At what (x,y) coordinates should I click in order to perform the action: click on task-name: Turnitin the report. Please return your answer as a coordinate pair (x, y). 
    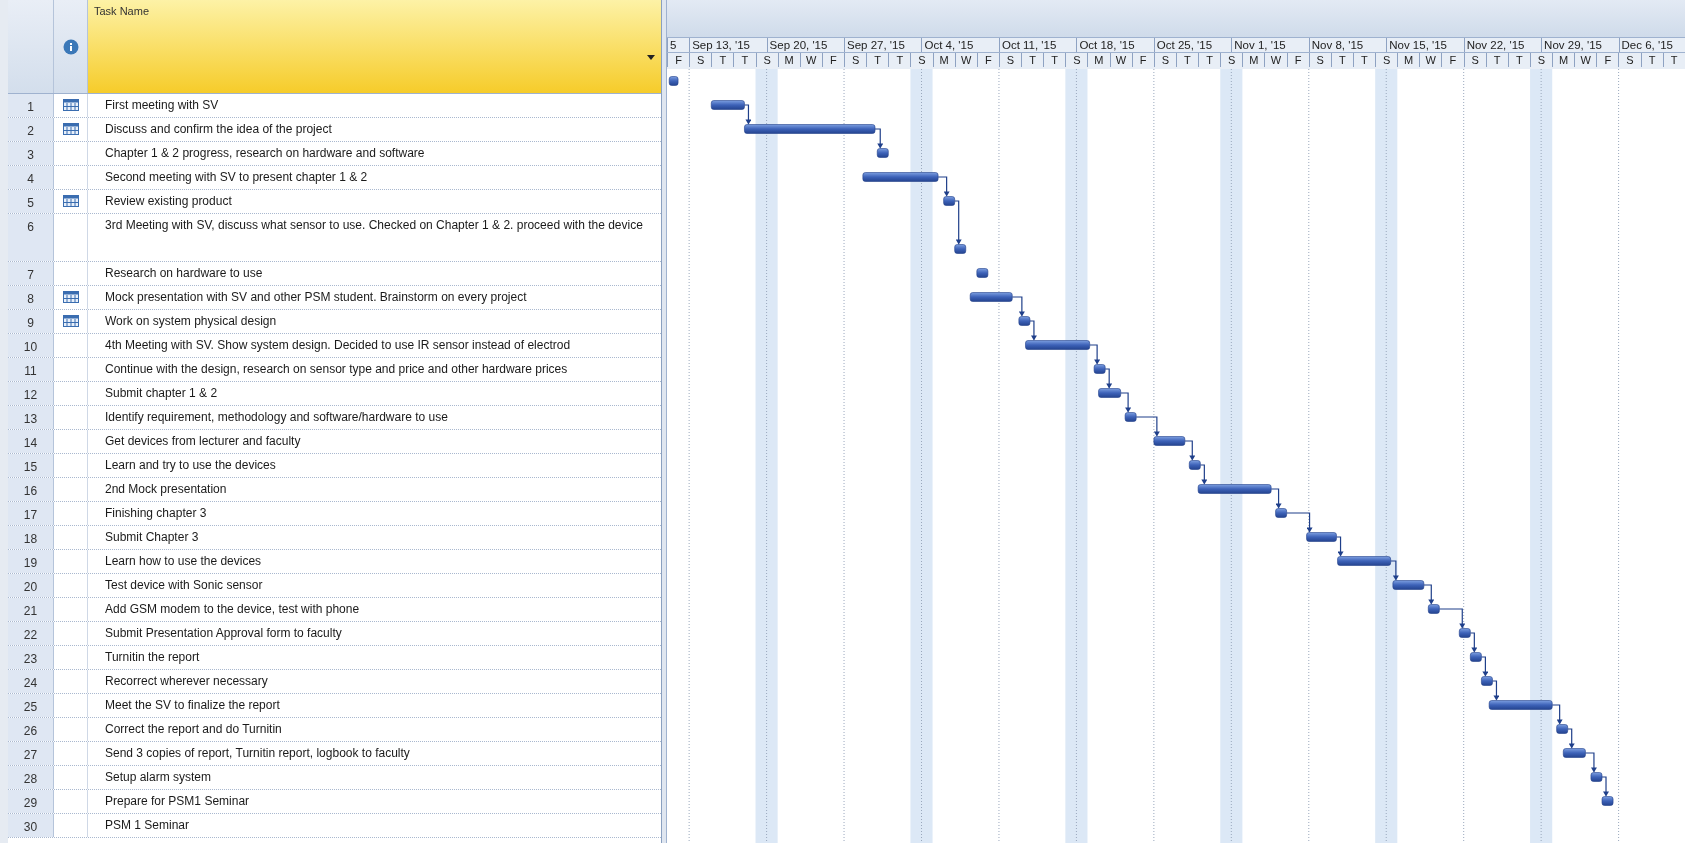
    Looking at the image, I should click on (374, 657).